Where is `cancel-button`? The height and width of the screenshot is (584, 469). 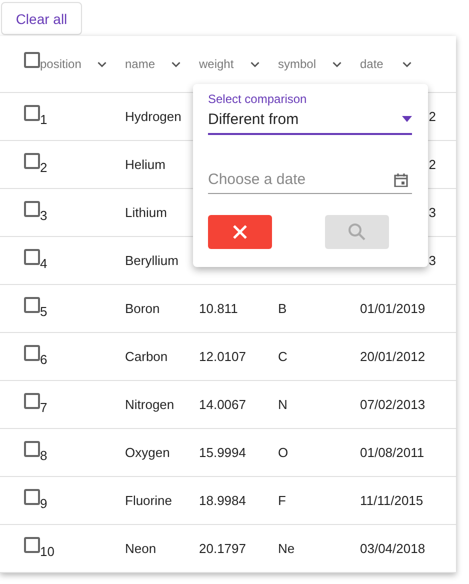
cancel-button is located at coordinates (240, 232).